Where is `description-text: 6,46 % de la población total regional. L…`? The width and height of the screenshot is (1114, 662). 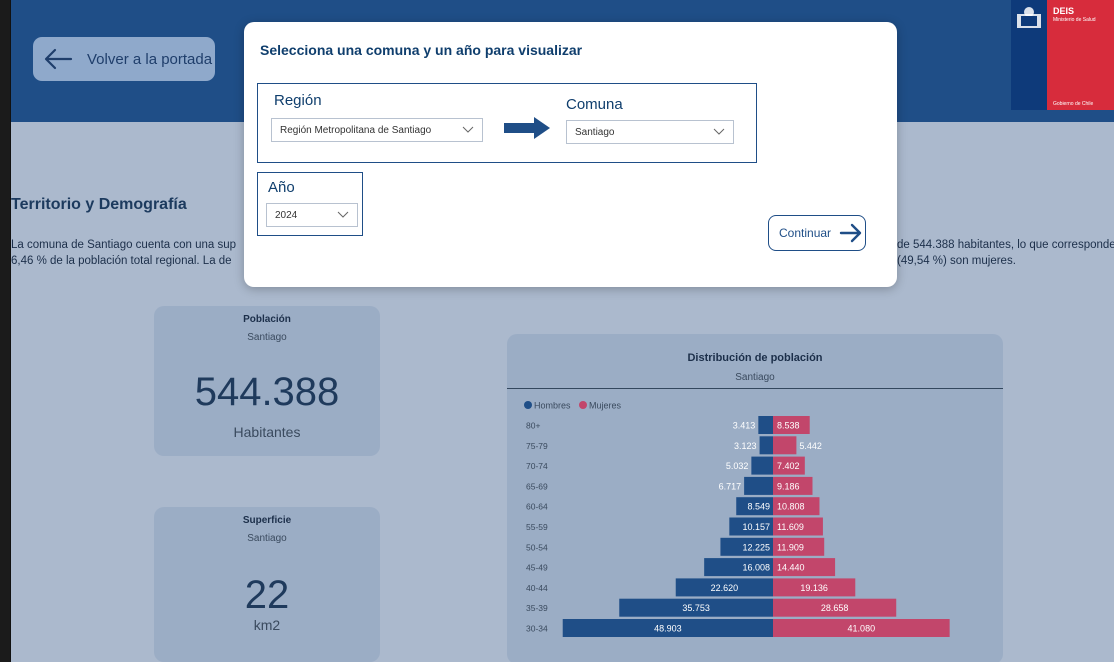
description-text: 6,46 % de la población total regional. L… is located at coordinates (121, 261).